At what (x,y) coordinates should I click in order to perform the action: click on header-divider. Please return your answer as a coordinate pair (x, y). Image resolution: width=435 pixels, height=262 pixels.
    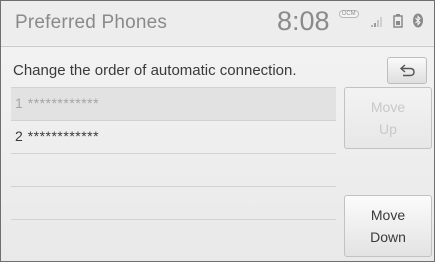
    Looking at the image, I should click on (217, 46).